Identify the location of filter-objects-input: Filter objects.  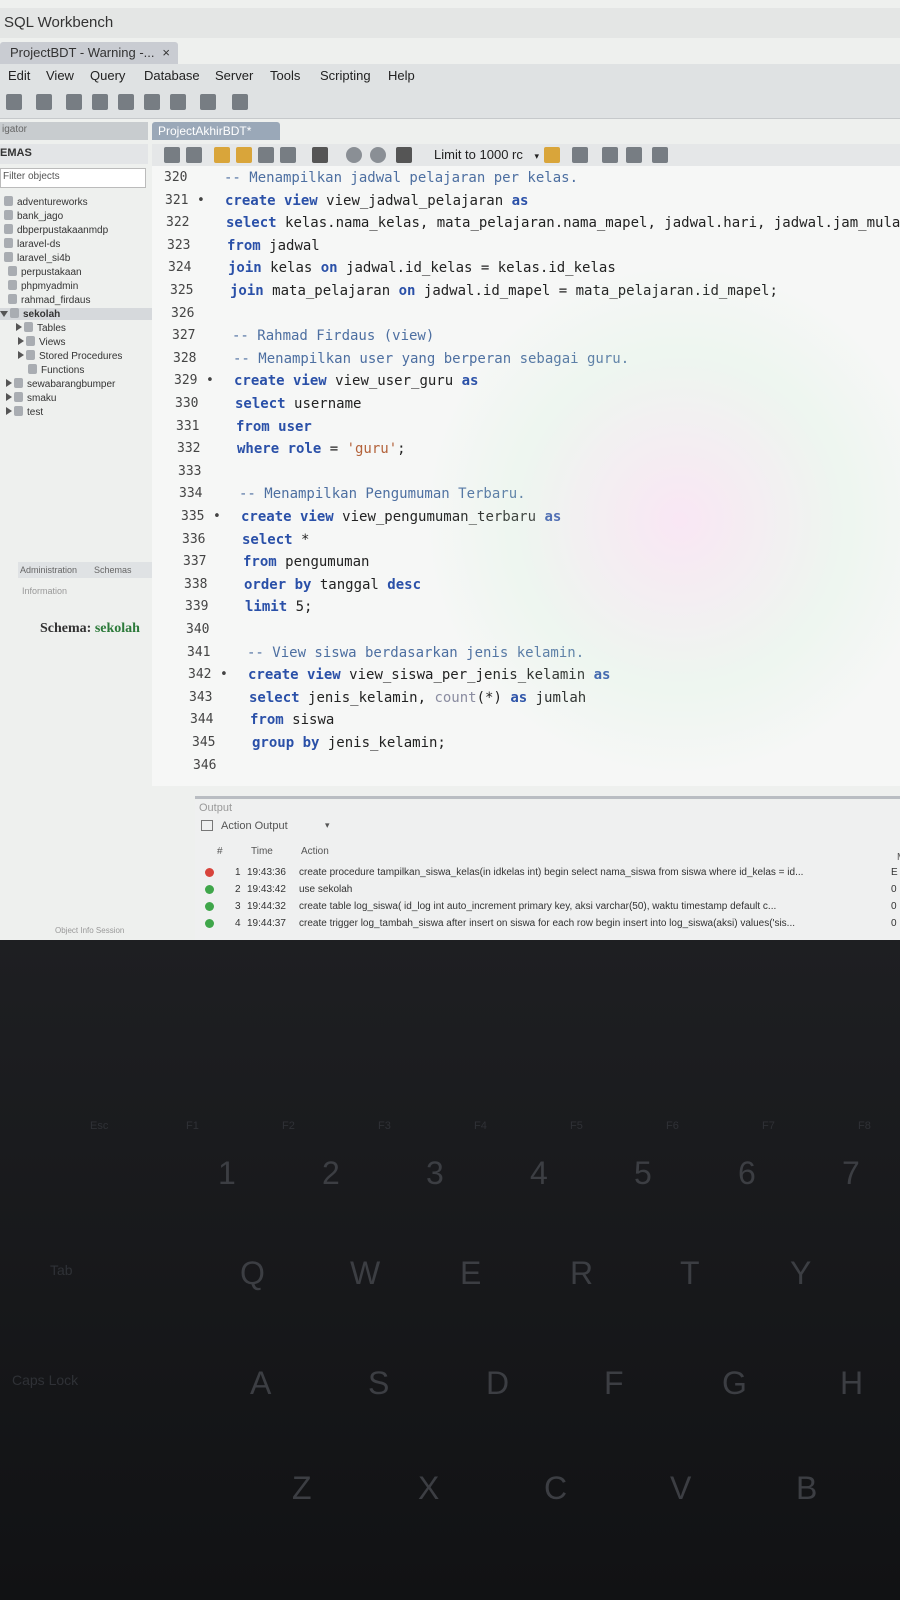
(73, 178).